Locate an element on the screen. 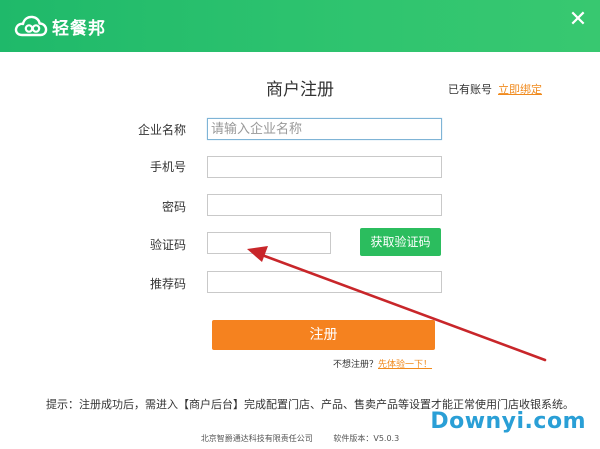  annotation-arrow is located at coordinates (397, 304).